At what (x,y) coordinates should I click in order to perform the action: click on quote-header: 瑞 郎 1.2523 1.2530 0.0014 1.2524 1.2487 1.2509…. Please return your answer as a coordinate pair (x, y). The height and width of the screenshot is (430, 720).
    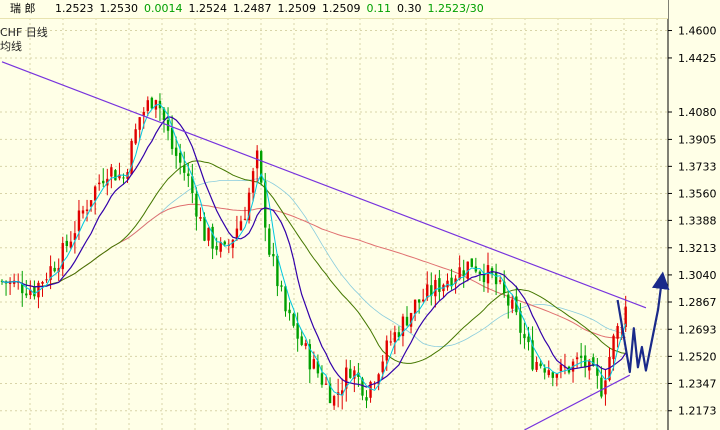
    Looking at the image, I should click on (334, 9).